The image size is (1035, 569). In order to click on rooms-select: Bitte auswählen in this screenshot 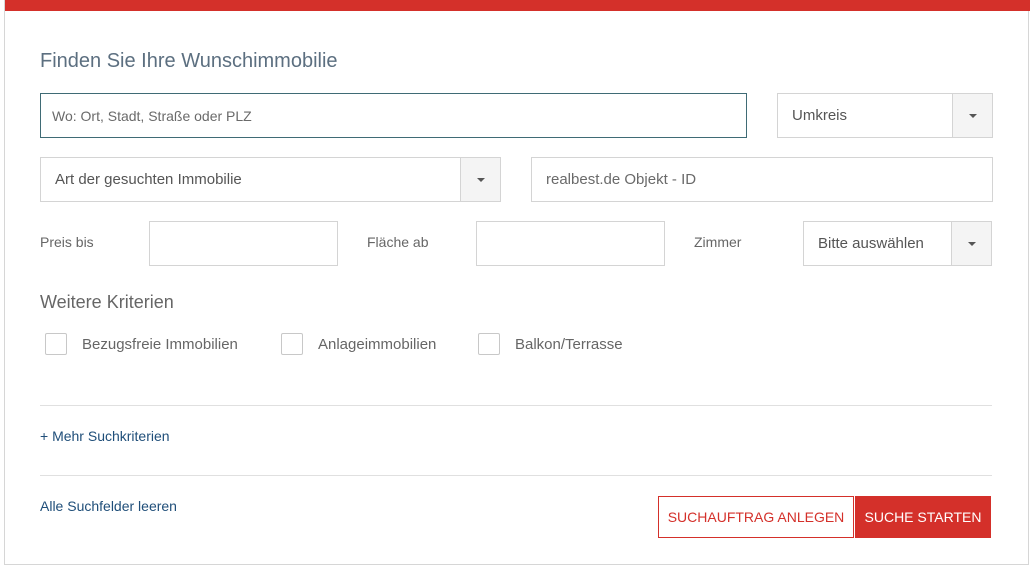, I will do `click(897, 243)`.